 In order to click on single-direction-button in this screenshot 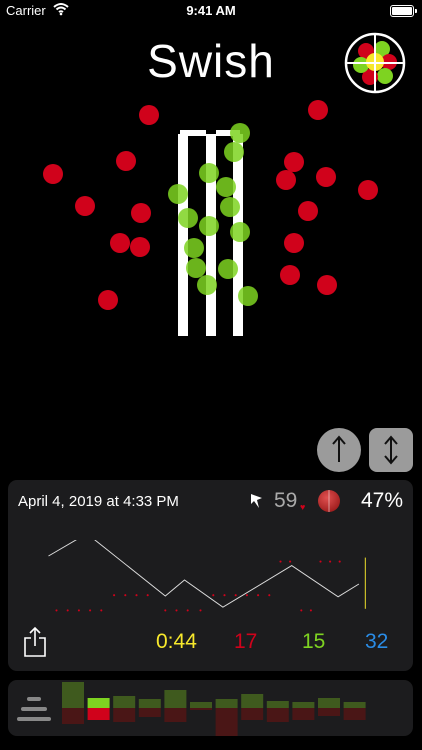, I will do `click(339, 450)`.